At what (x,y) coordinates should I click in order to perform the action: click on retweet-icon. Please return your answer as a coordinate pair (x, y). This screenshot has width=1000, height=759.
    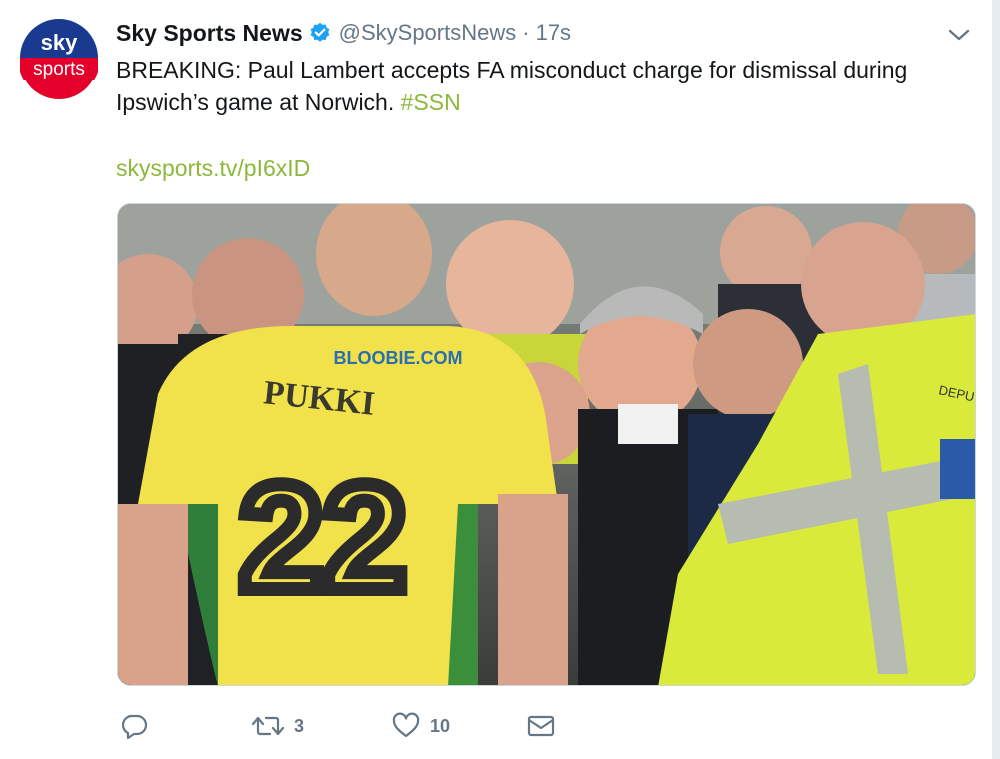
    Looking at the image, I should click on (268, 726).